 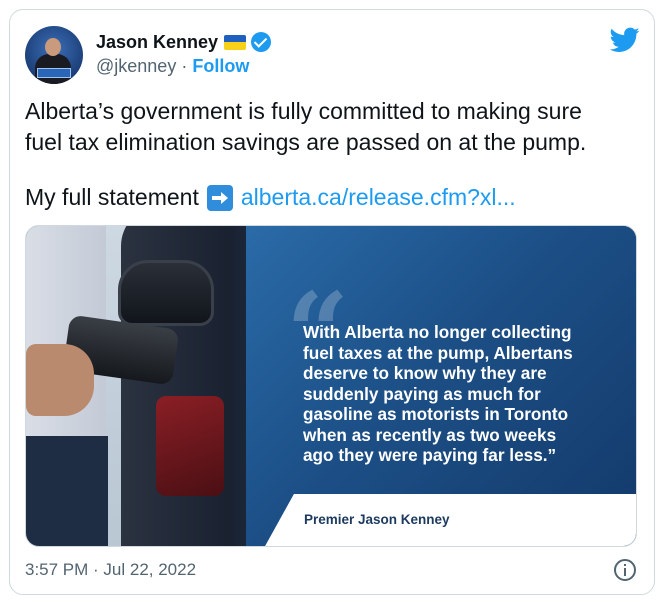 I want to click on author-handle: @jkenney, so click(x=136, y=66).